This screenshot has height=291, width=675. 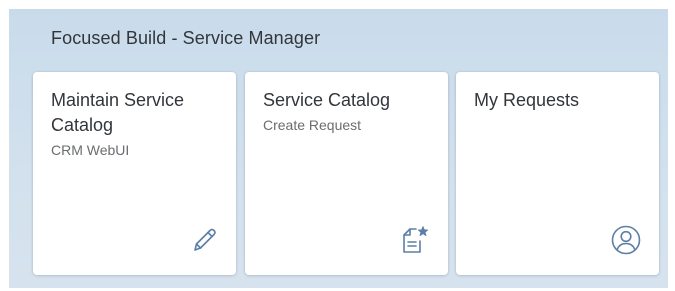 I want to click on document-star-icon, so click(x=415, y=240).